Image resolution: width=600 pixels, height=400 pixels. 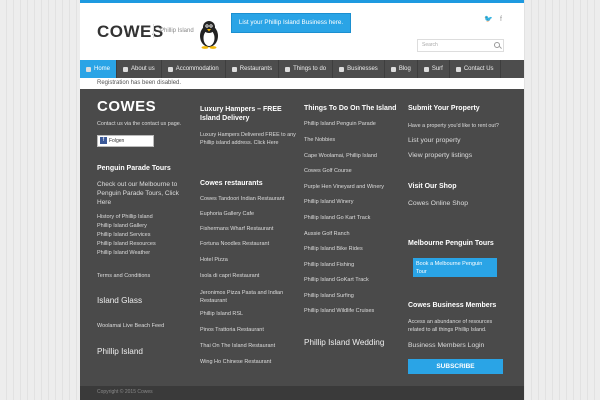 What do you see at coordinates (122, 226) in the screenshot?
I see `footer-link: Phillip Island Gallery` at bounding box center [122, 226].